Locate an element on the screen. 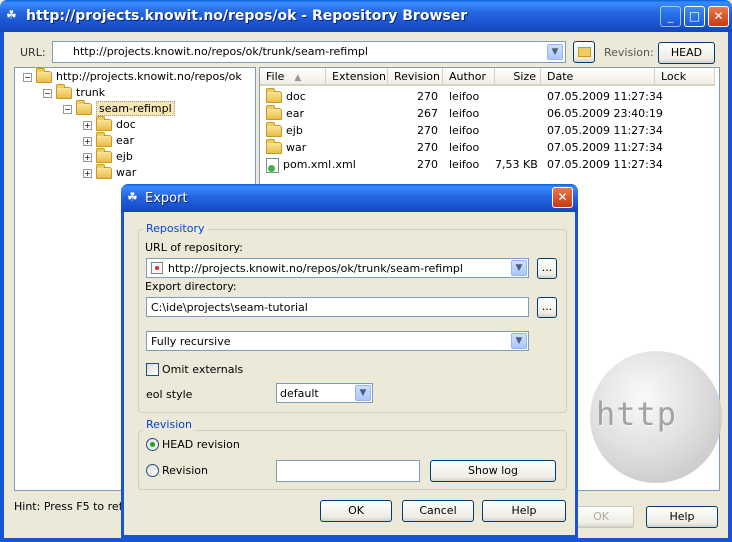  url-of-repository-label: URL of repository: is located at coordinates (194, 247).